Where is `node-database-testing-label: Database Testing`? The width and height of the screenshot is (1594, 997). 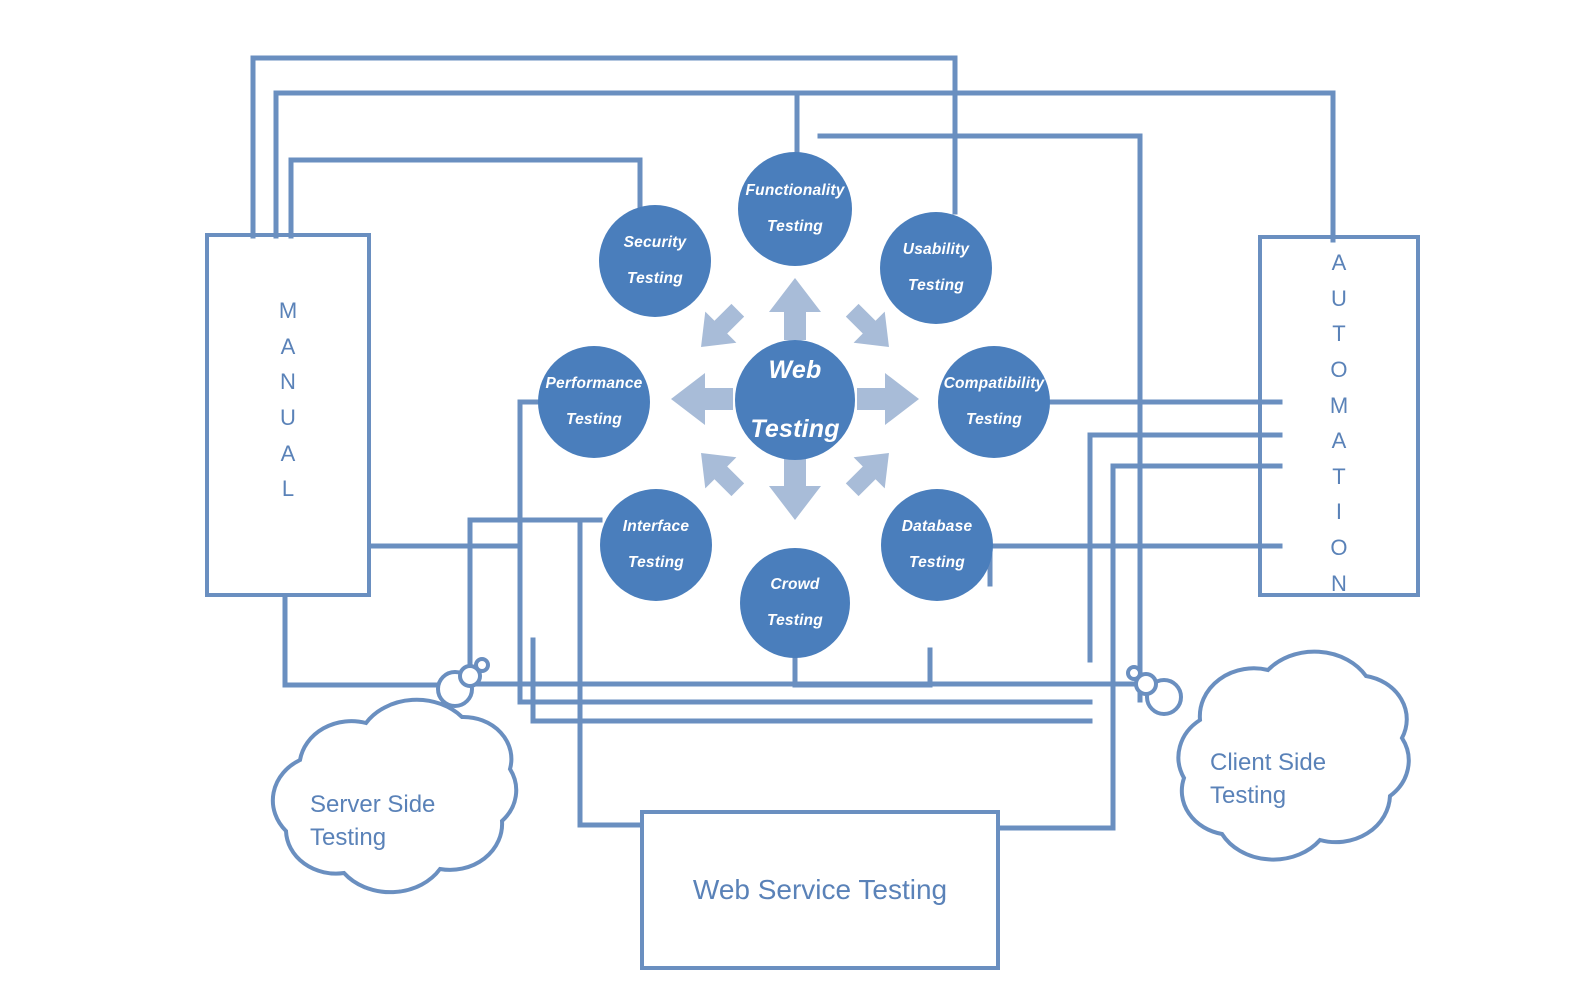 node-database-testing-label: Database Testing is located at coordinates (937, 544).